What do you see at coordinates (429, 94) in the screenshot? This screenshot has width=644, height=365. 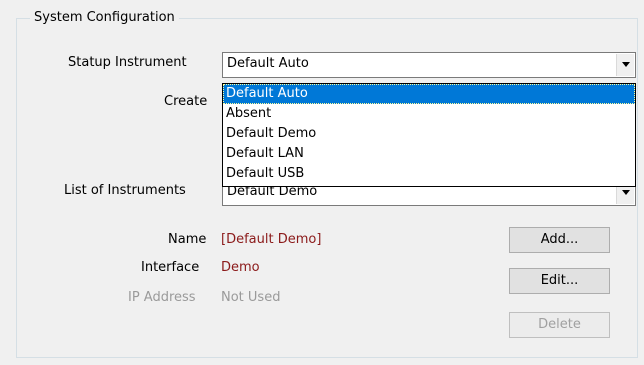 I see `option-default-auto: Default Auto` at bounding box center [429, 94].